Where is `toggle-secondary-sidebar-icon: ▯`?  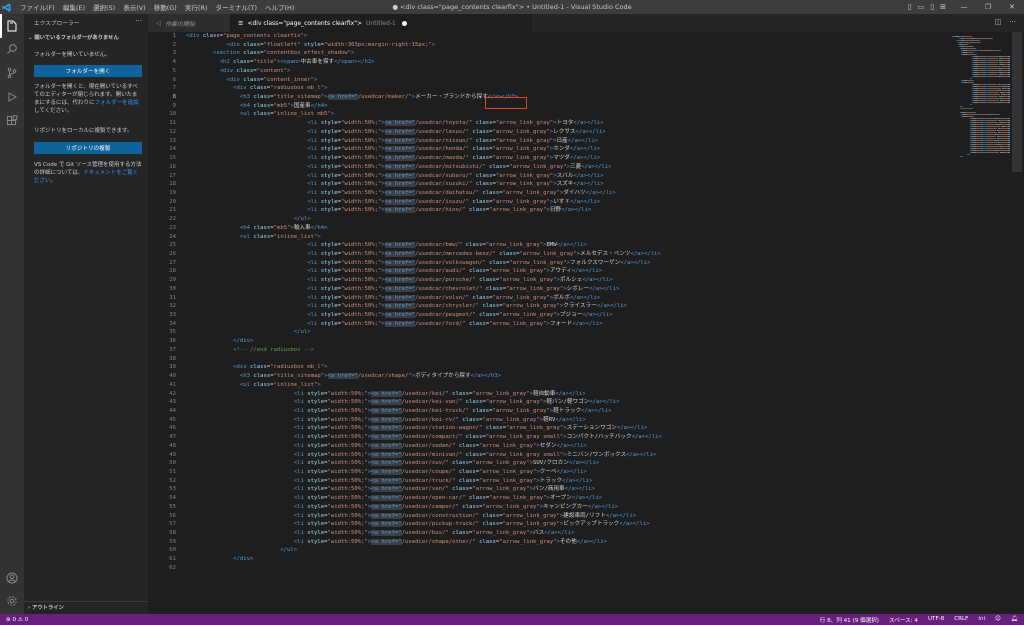 toggle-secondary-sidebar-icon: ▯ is located at coordinates (932, 7).